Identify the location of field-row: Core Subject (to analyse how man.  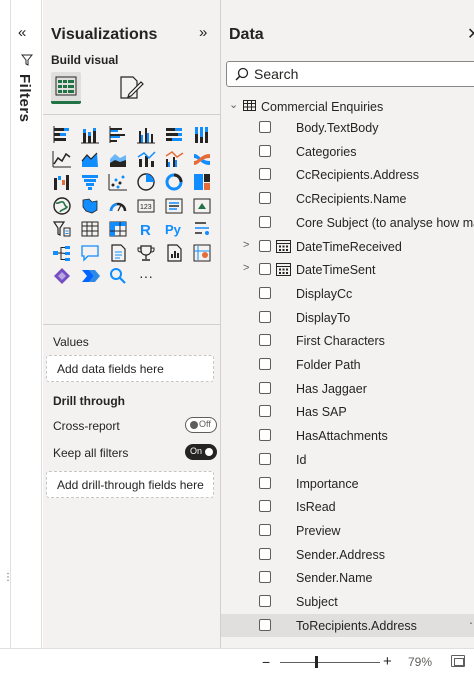
(347, 222).